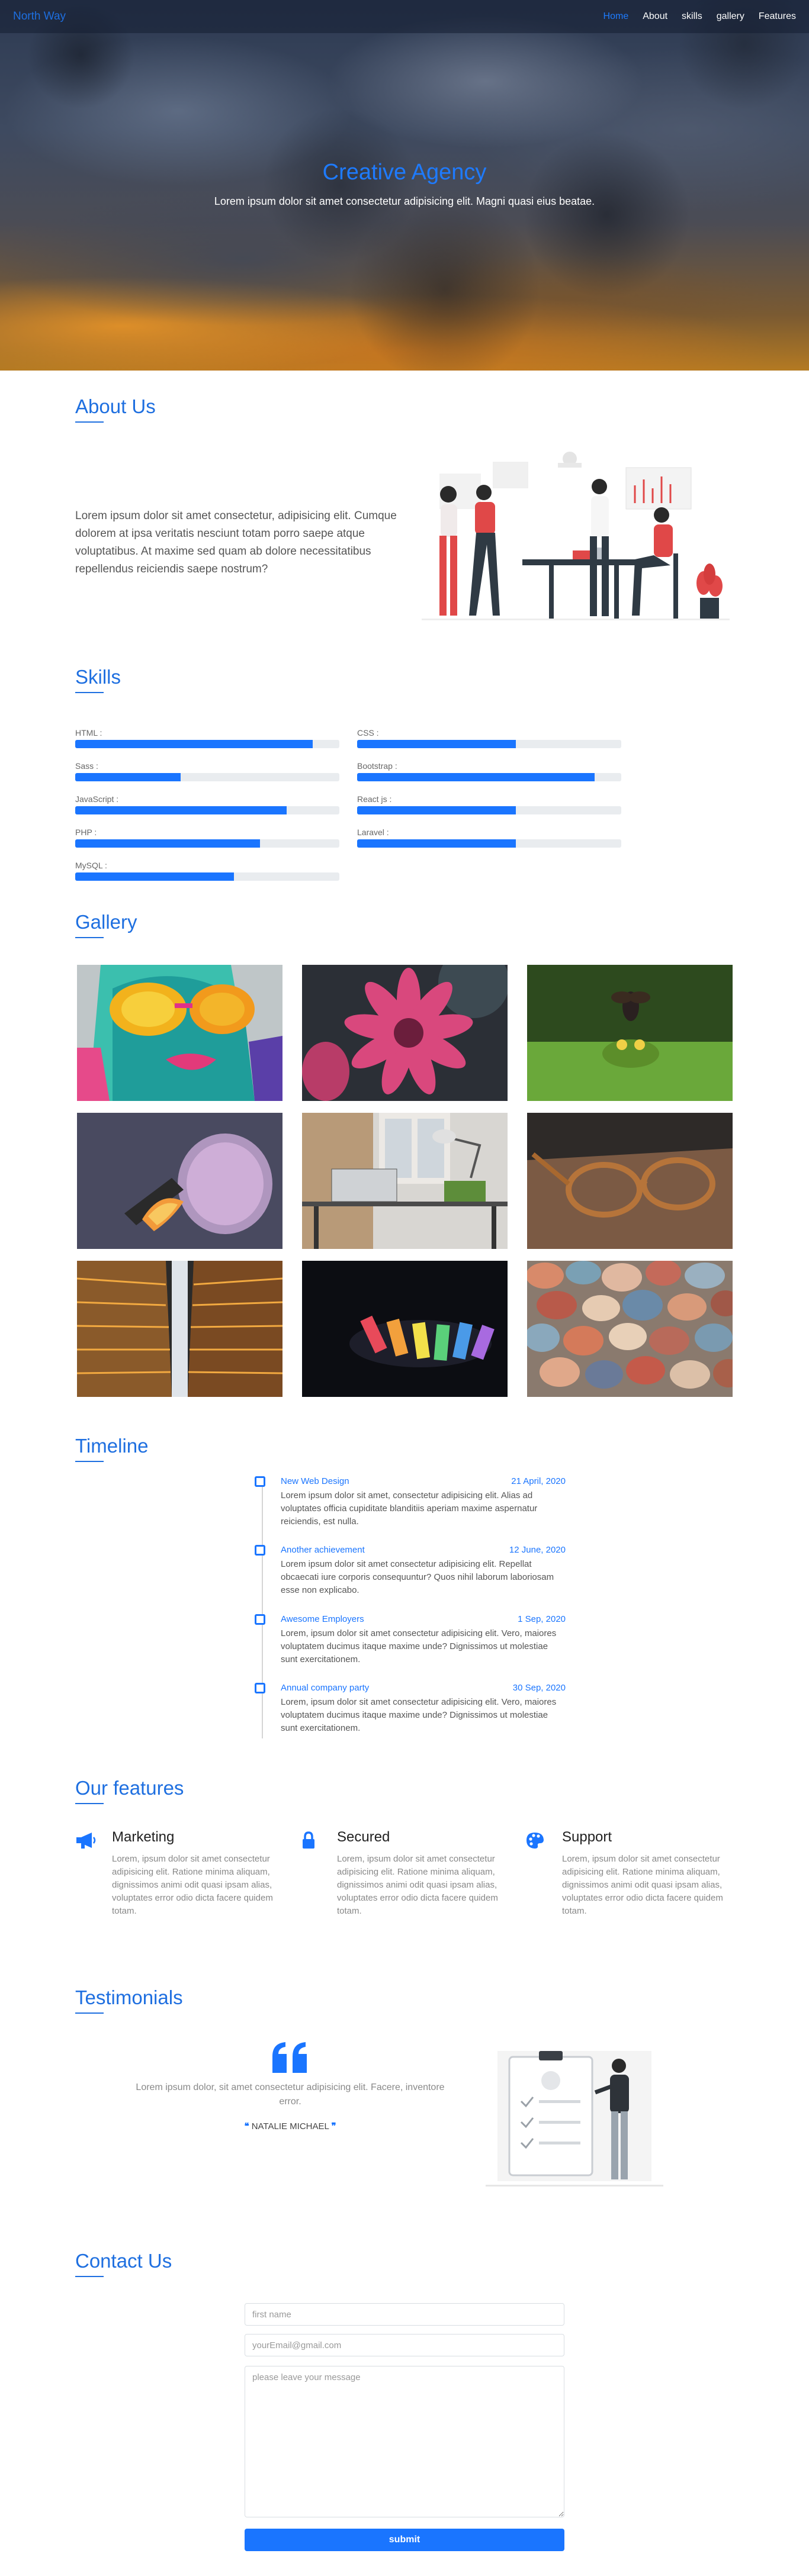 The image size is (809, 2576). Describe the element at coordinates (542, 1619) in the screenshot. I see `timeline-item-date: 1 Sep, 2020` at that location.